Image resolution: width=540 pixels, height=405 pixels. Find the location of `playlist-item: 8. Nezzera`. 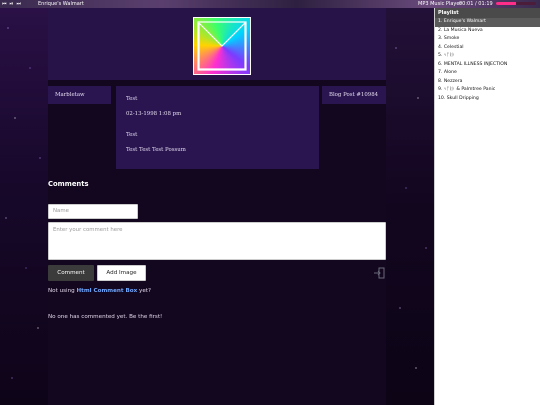

playlist-item: 8. Nezzera is located at coordinates (487, 82).